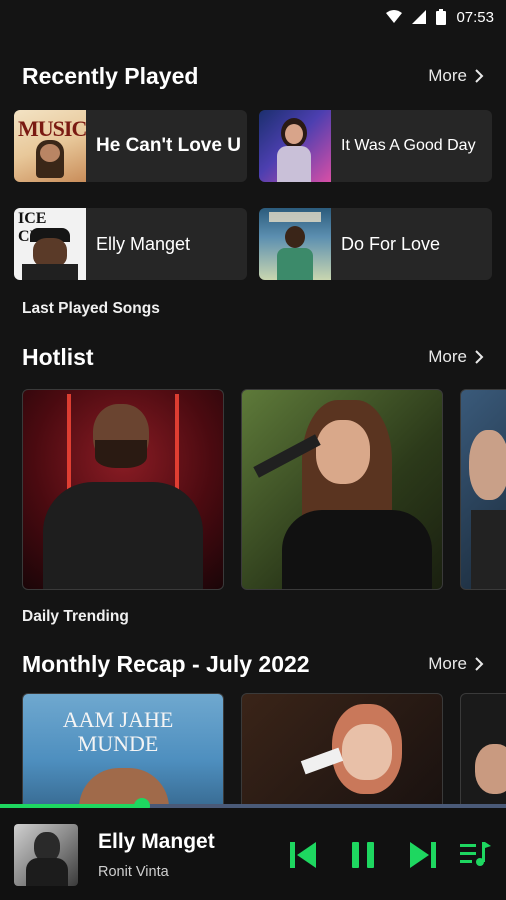 Image resolution: width=506 pixels, height=900 pixels. What do you see at coordinates (408, 145) in the screenshot?
I see `recent-tile-label: It Was A Good Day` at bounding box center [408, 145].